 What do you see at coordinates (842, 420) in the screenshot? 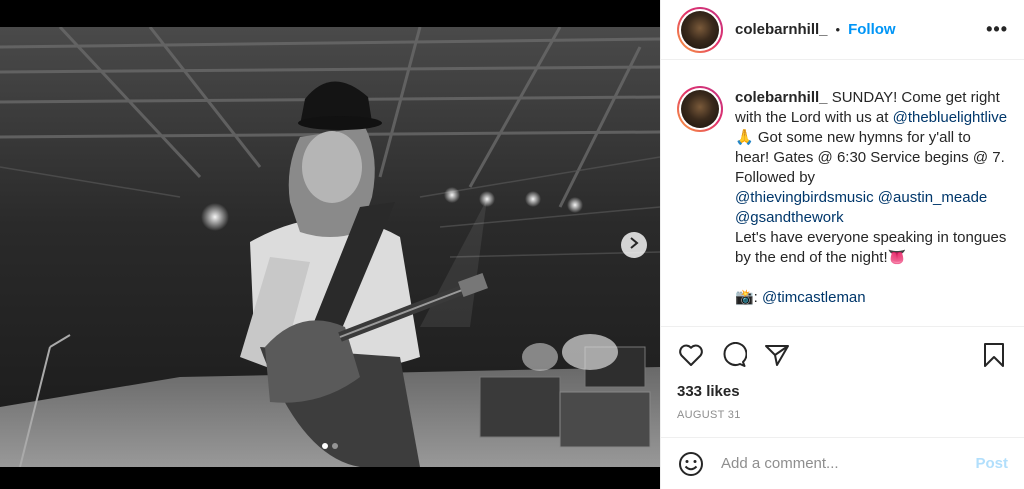
I see `post-date: AUGUST 31` at bounding box center [842, 420].